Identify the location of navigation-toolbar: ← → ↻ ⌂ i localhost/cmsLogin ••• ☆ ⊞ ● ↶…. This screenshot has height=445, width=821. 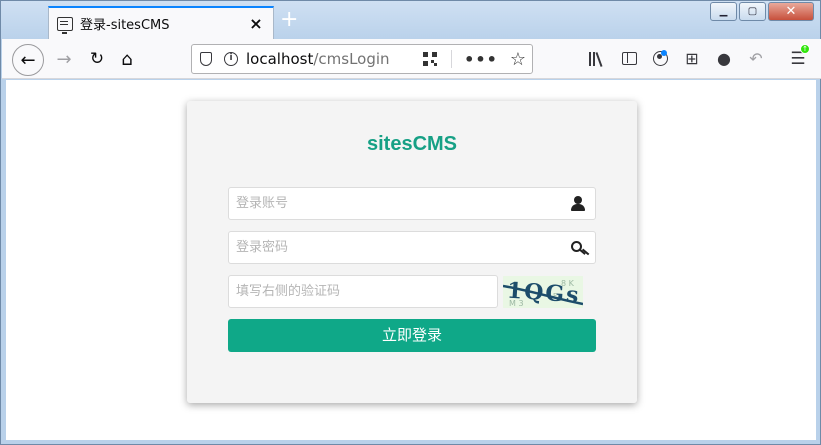
(411, 59).